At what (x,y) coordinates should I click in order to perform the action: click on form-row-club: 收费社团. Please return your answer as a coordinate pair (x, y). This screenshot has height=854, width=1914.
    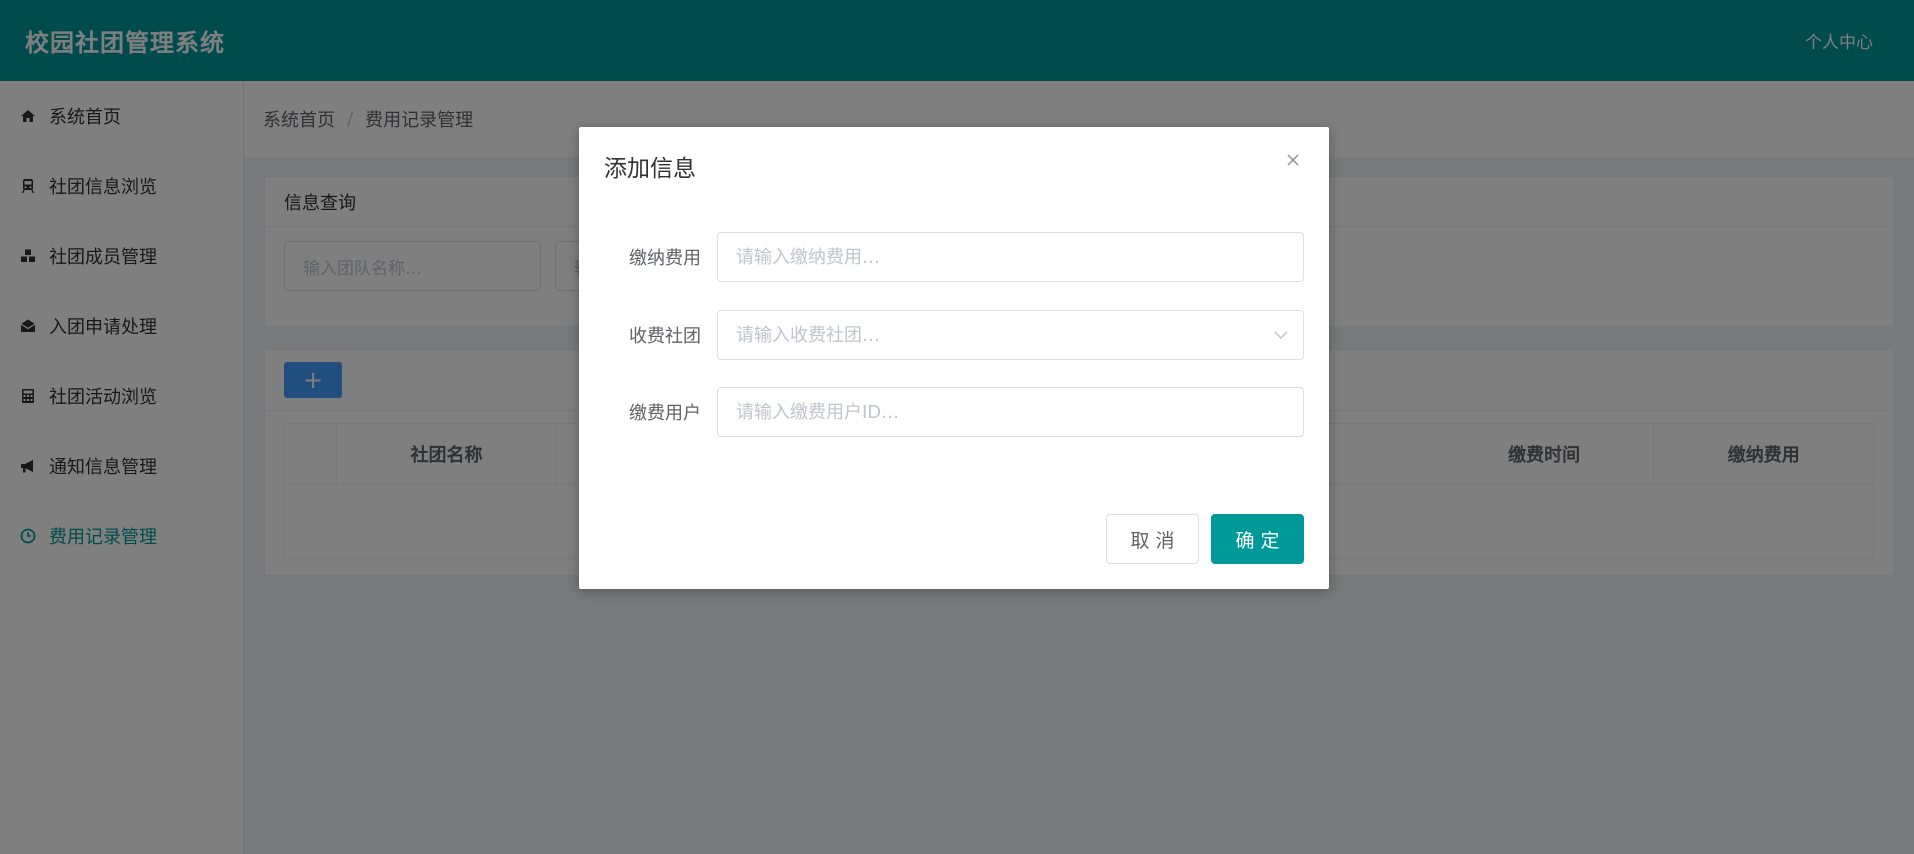
    Looking at the image, I should click on (954, 335).